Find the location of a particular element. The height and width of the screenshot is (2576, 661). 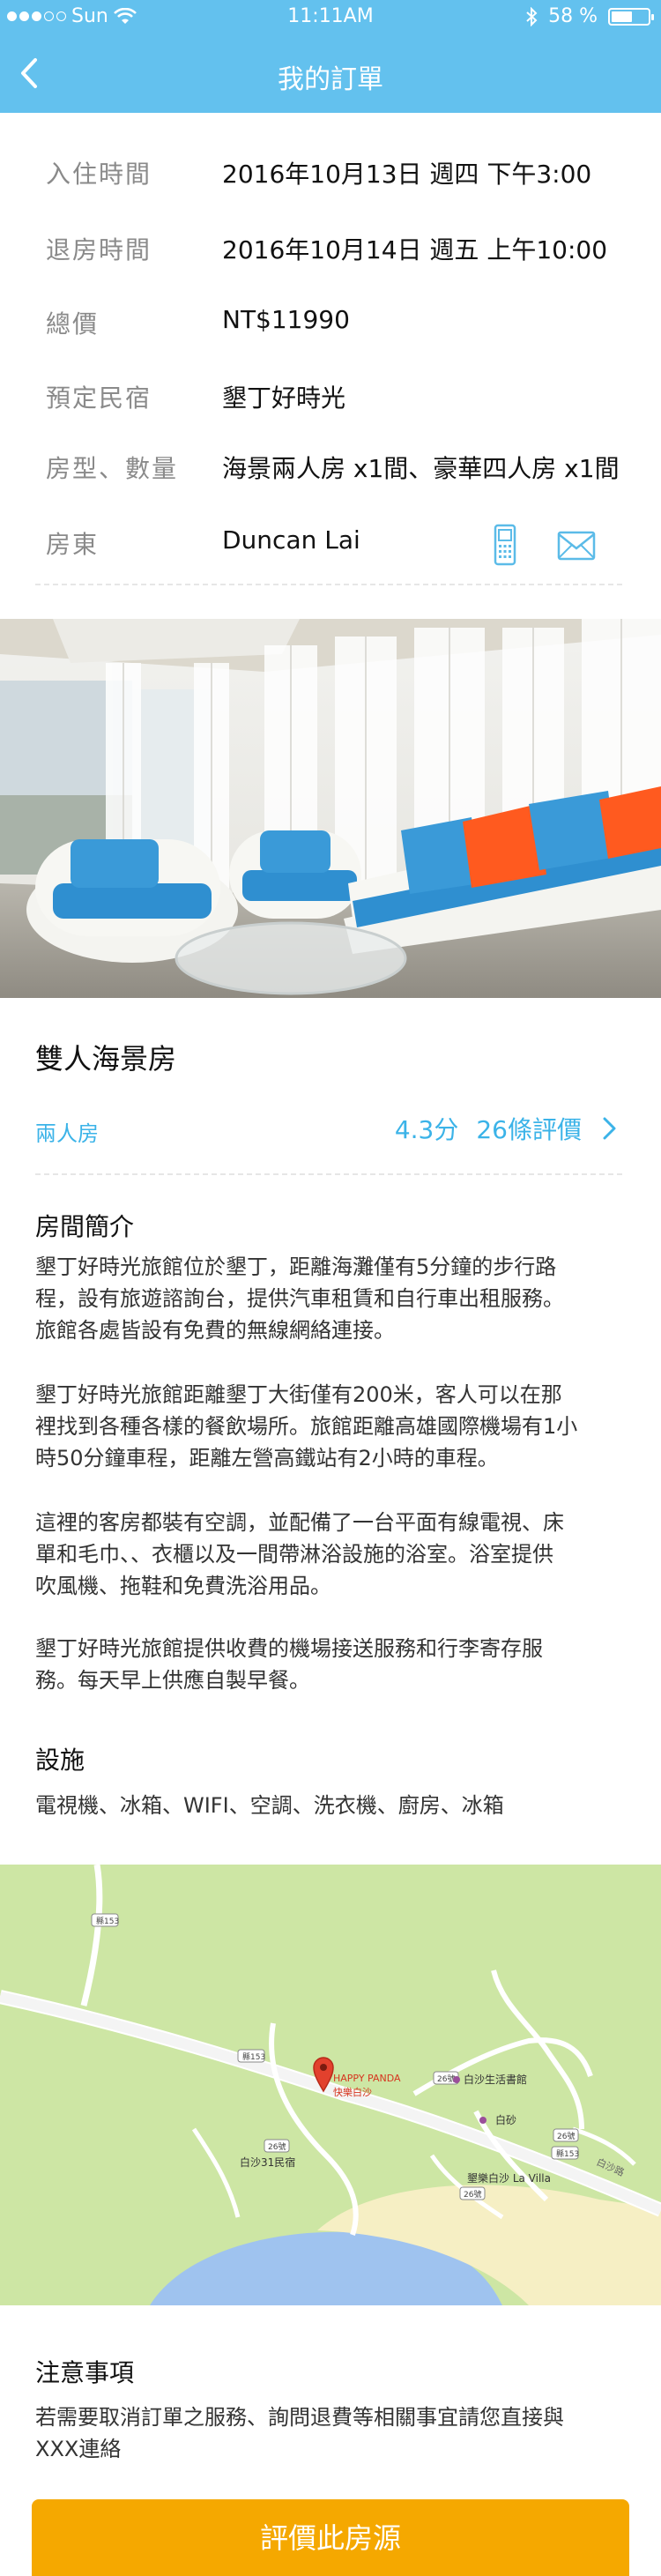

intro-line: 吹風機、拖鞋和免費洗浴用品。 is located at coordinates (183, 1586).